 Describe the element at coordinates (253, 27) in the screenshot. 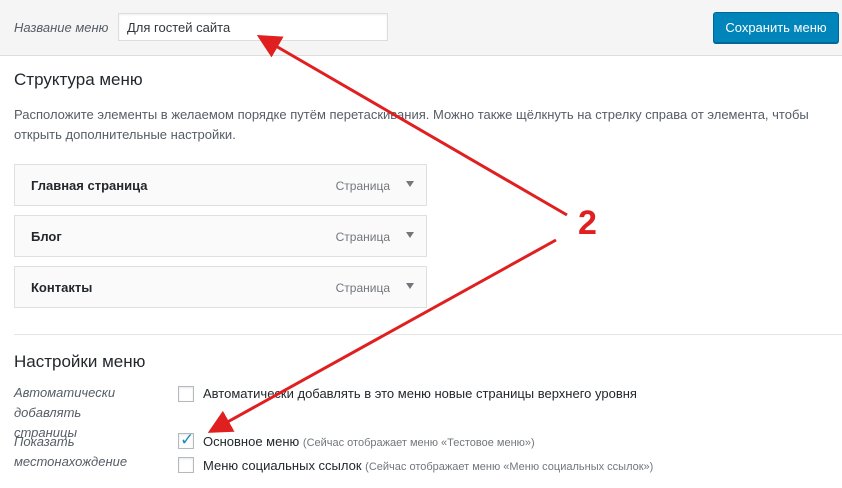

I see `menu-name-input` at that location.